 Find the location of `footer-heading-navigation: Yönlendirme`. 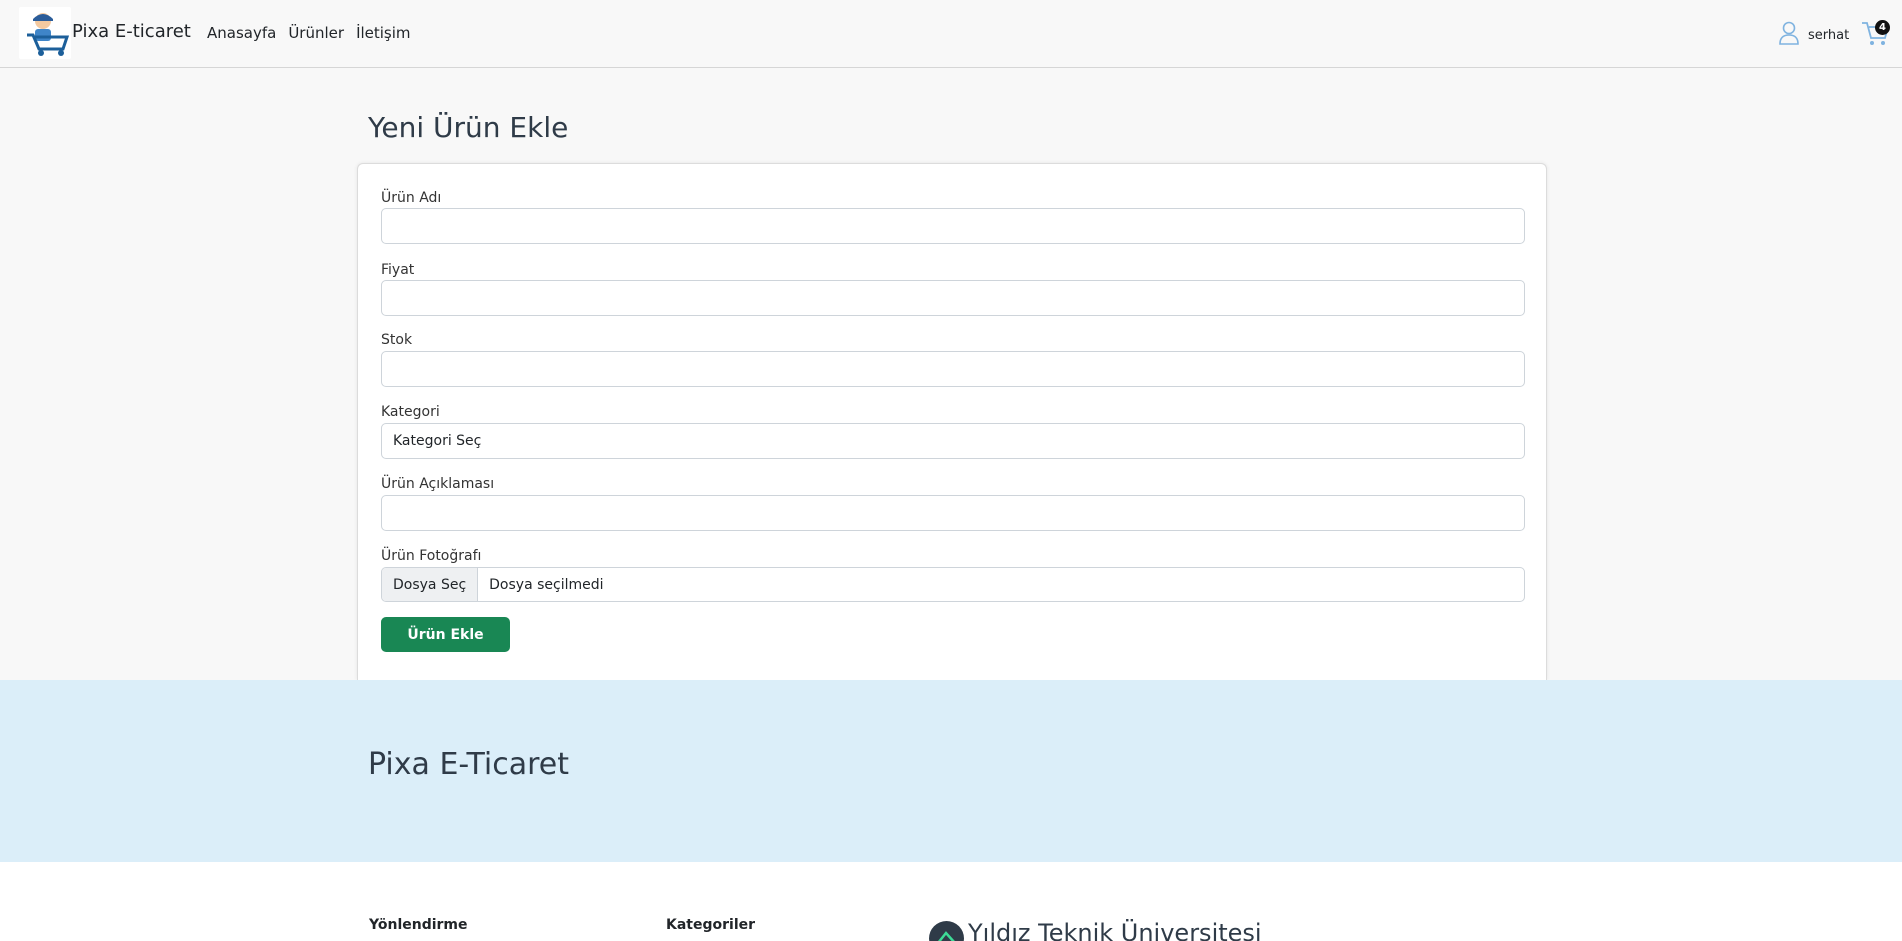

footer-heading-navigation: Yönlendirme is located at coordinates (418, 925).